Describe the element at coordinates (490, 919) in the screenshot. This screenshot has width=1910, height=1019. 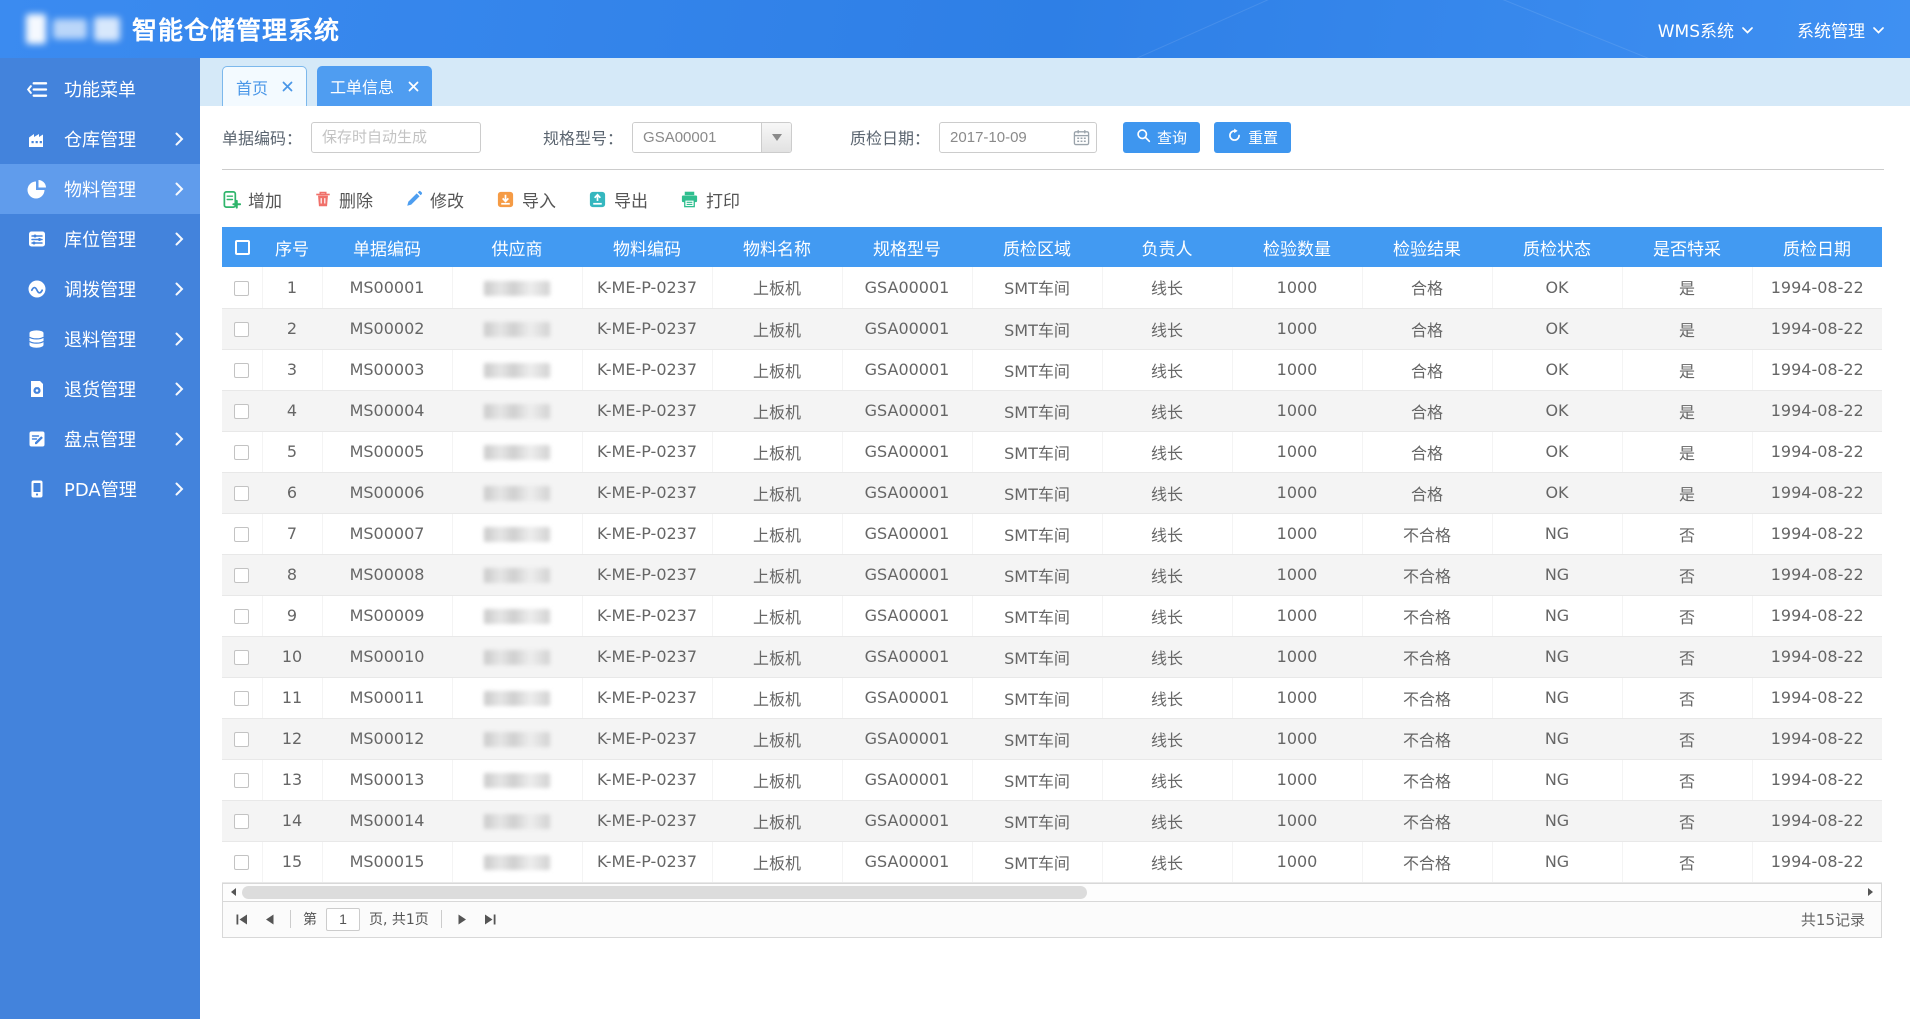
I see `last-page-button` at that location.